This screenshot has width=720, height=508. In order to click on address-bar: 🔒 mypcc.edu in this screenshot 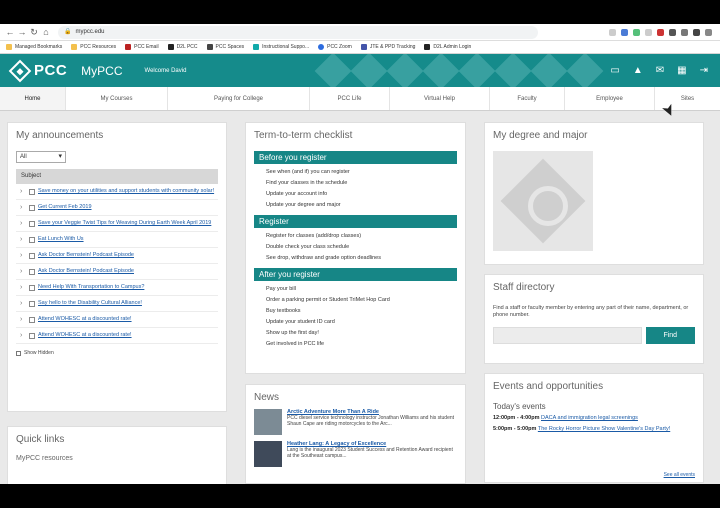, I will do `click(298, 32)`.